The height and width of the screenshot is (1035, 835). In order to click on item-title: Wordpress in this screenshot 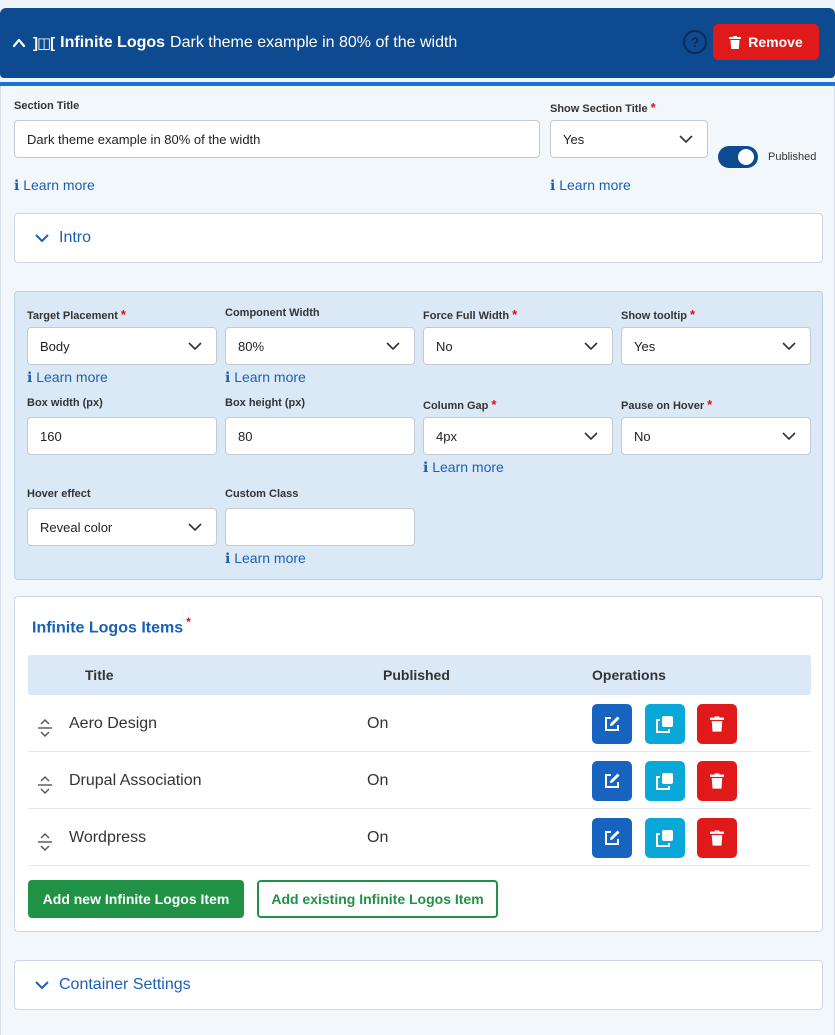, I will do `click(108, 837)`.